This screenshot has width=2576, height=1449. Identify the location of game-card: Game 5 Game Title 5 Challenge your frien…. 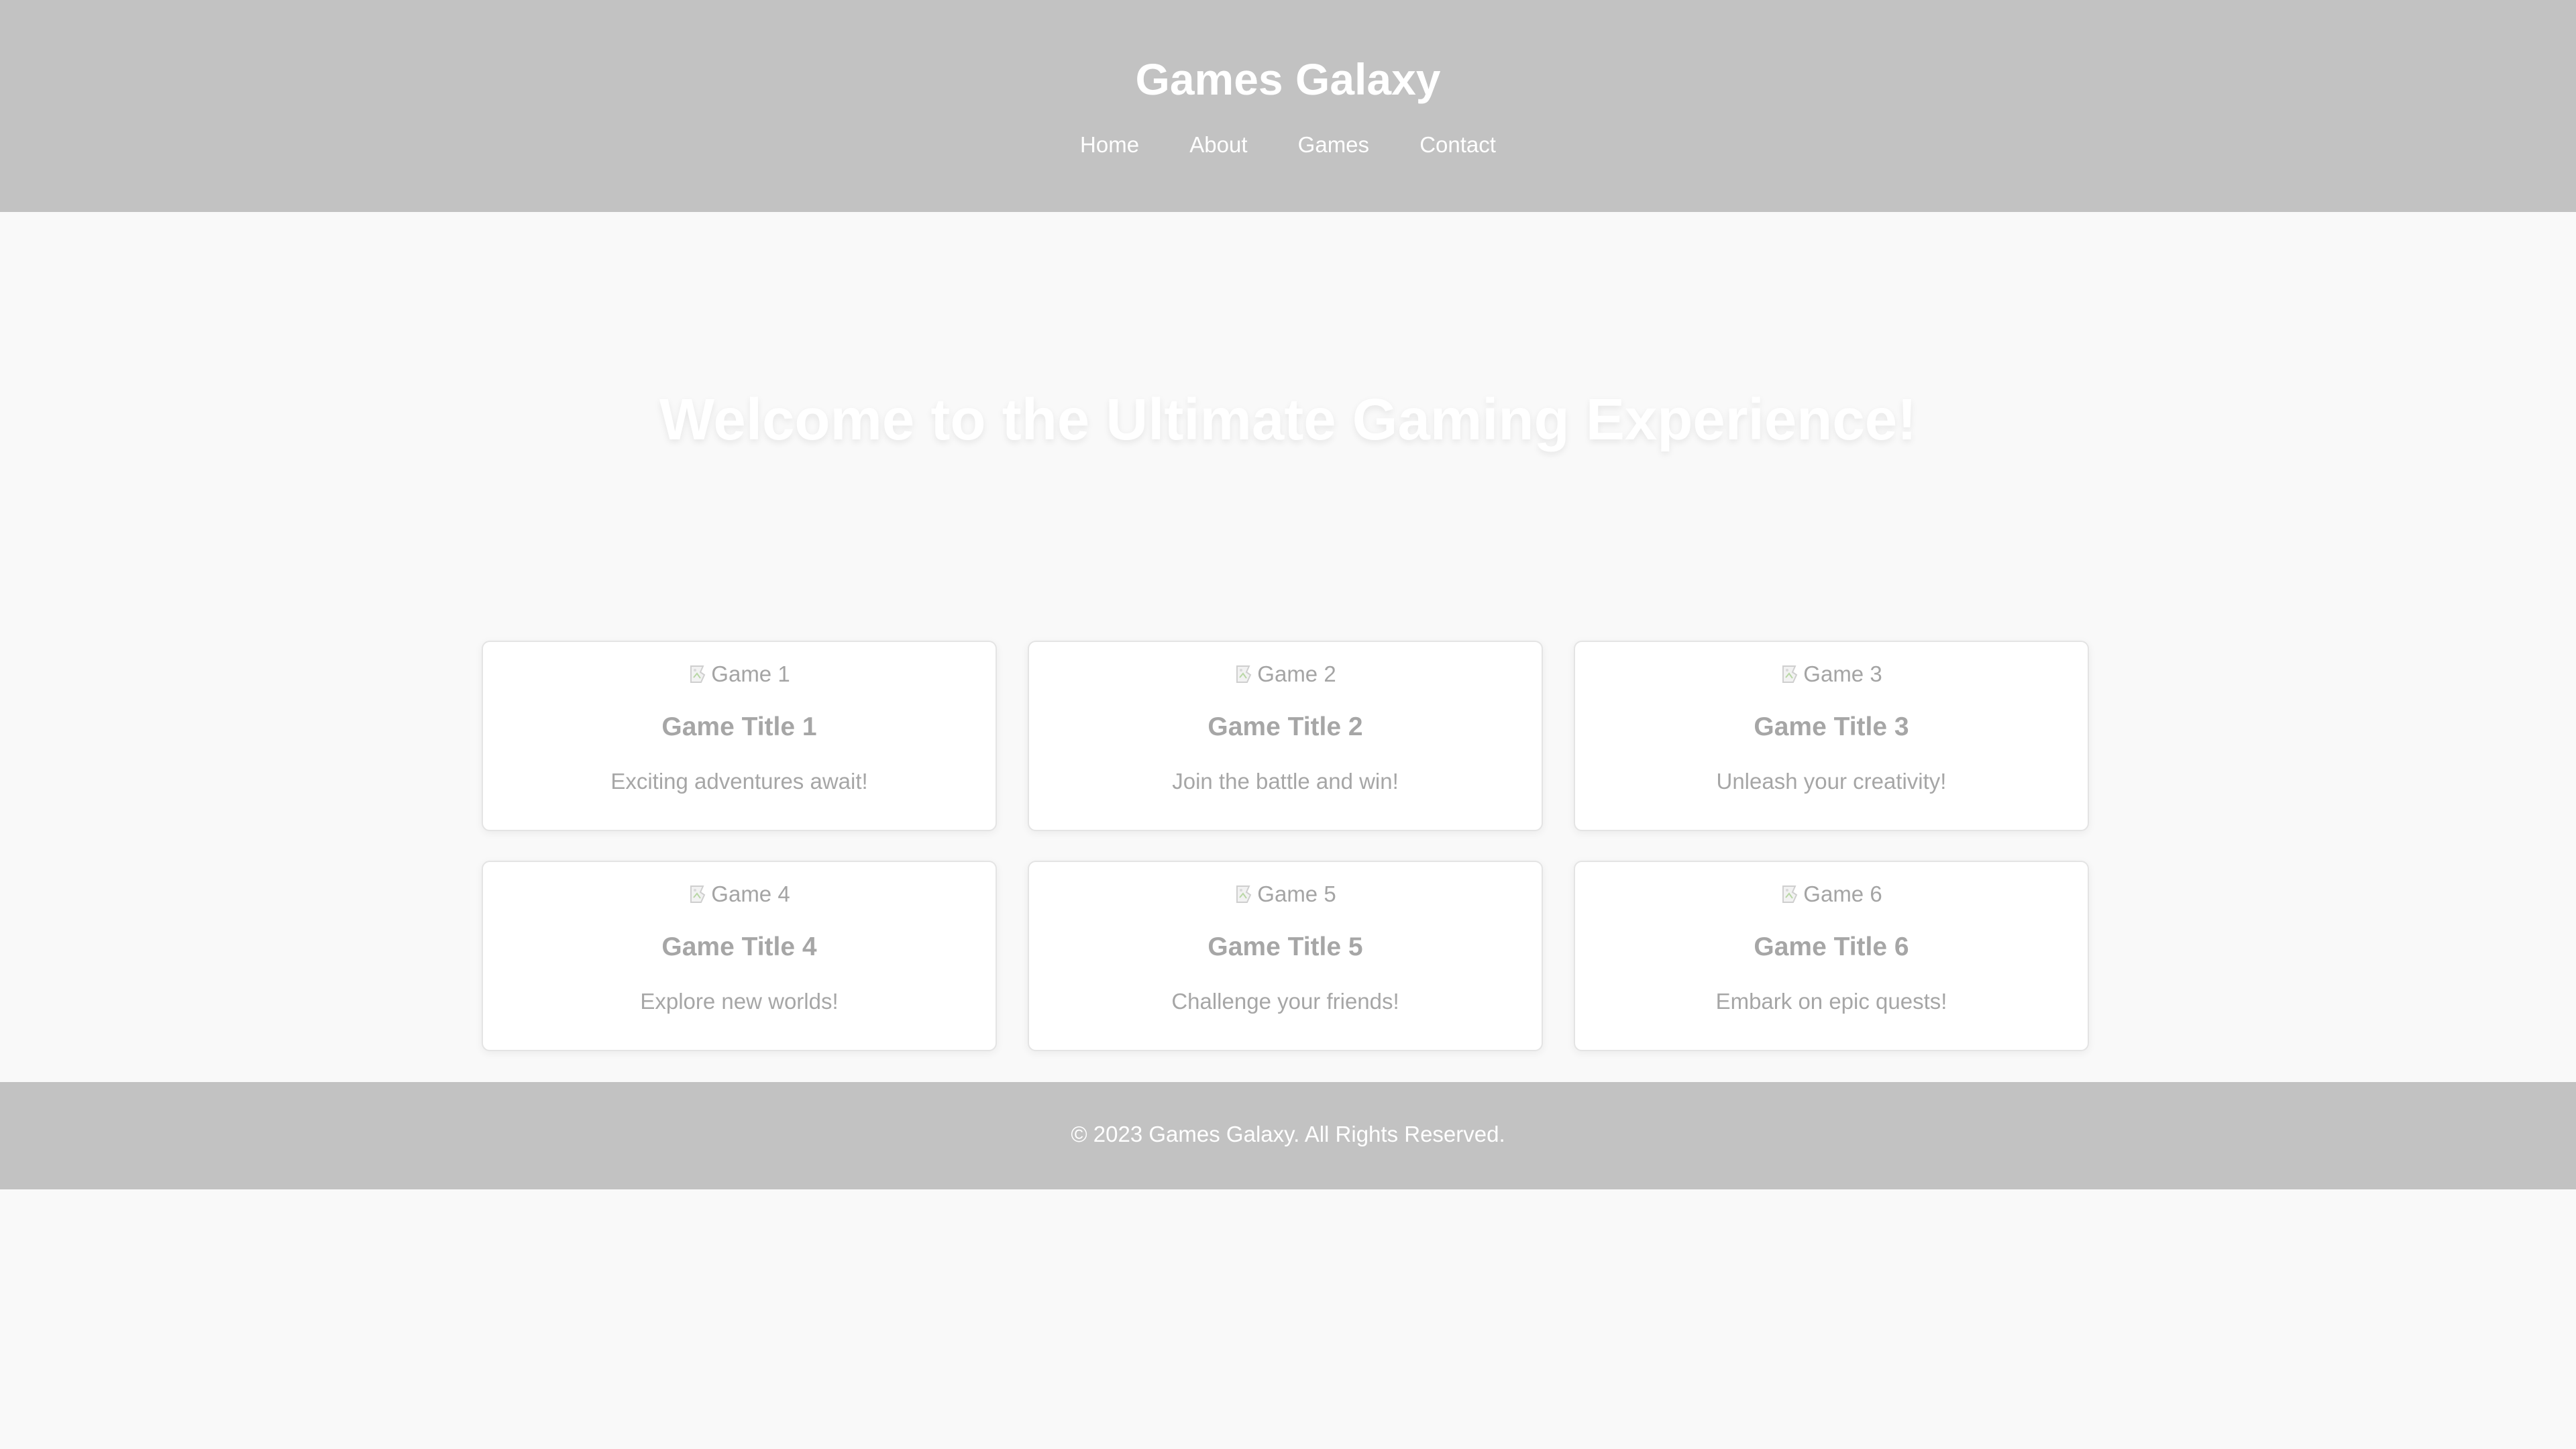
(1285, 956).